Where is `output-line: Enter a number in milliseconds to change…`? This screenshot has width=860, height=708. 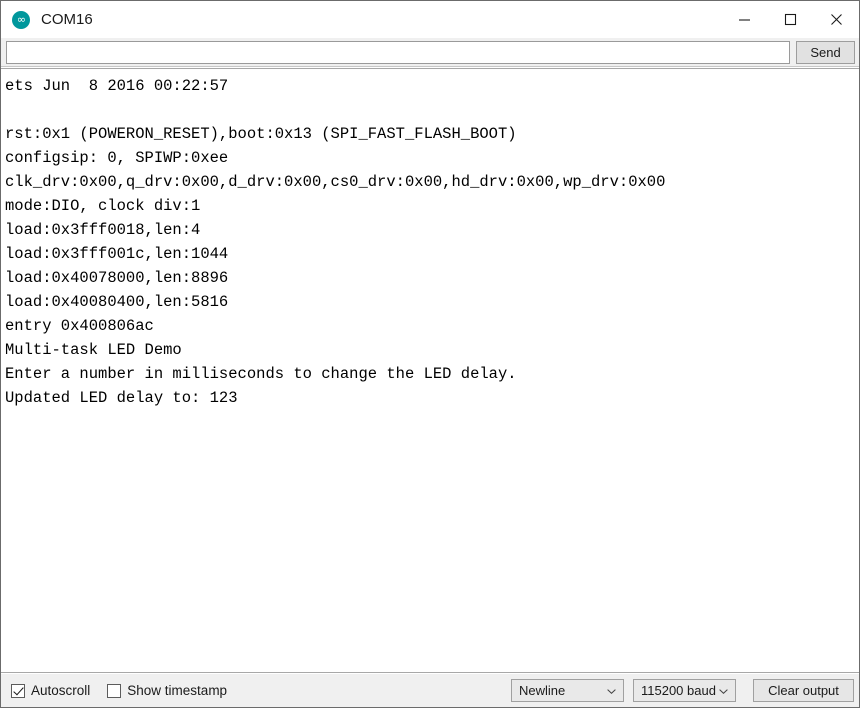 output-line: Enter a number in milliseconds to change… is located at coordinates (261, 374).